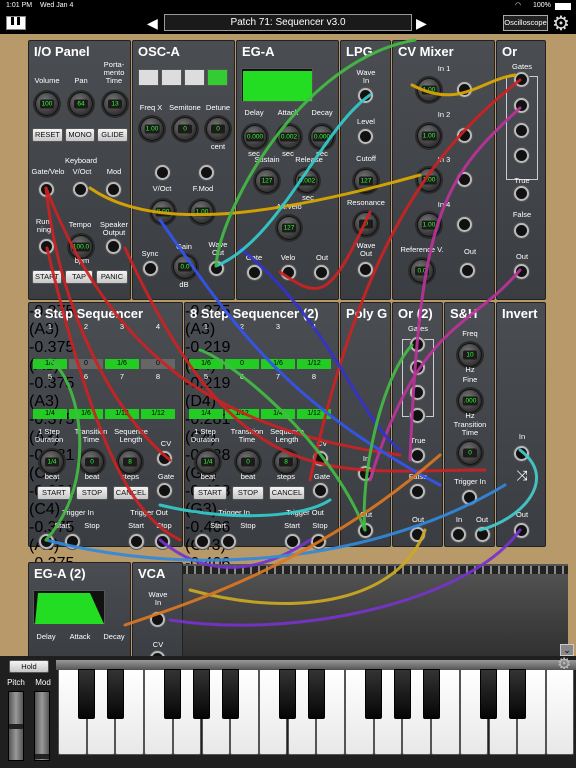 The height and width of the screenshot is (768, 576). Describe the element at coordinates (421, 23) in the screenshot. I see `next-patch-arrow-icon: ▶` at that location.